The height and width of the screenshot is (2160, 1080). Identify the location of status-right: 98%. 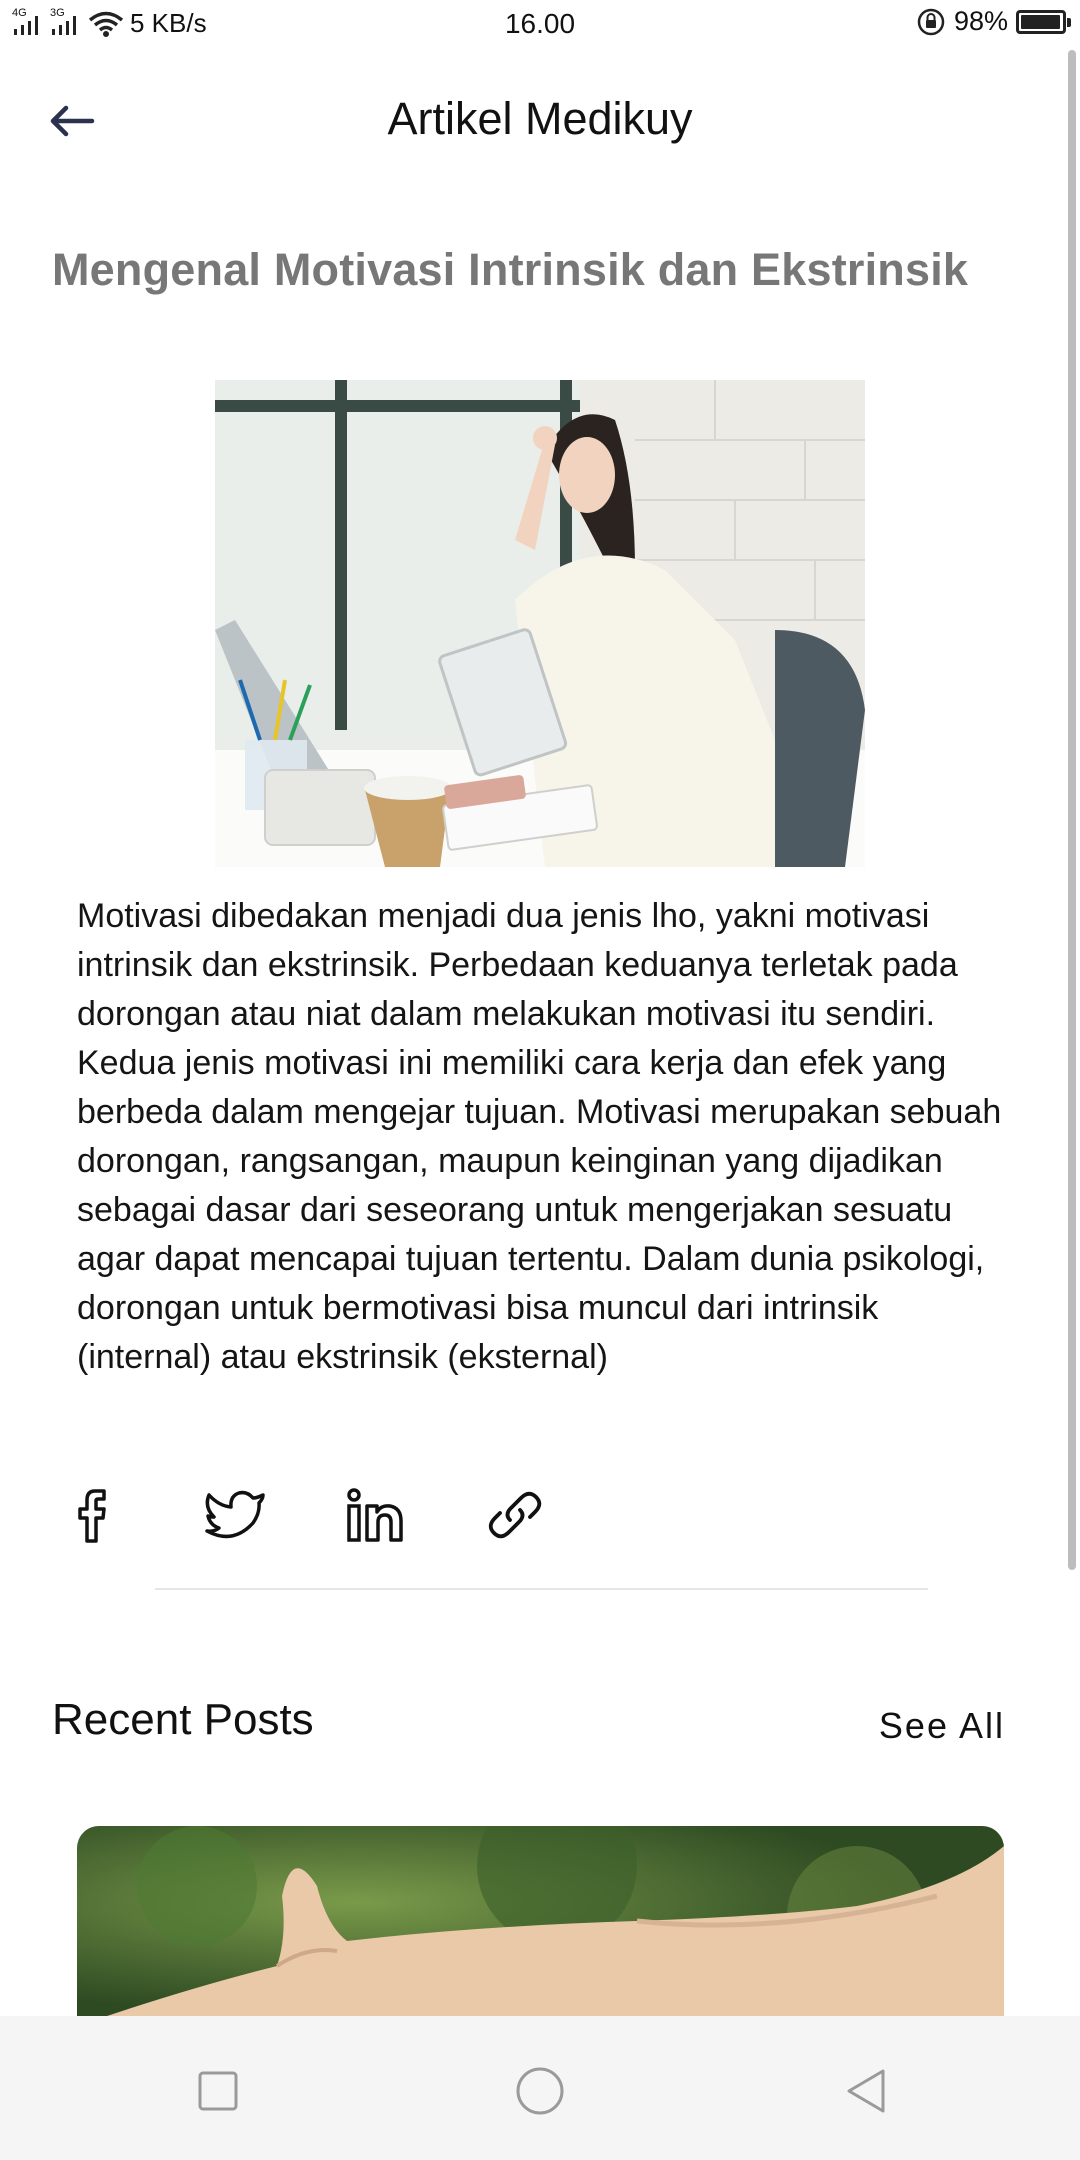
(993, 21).